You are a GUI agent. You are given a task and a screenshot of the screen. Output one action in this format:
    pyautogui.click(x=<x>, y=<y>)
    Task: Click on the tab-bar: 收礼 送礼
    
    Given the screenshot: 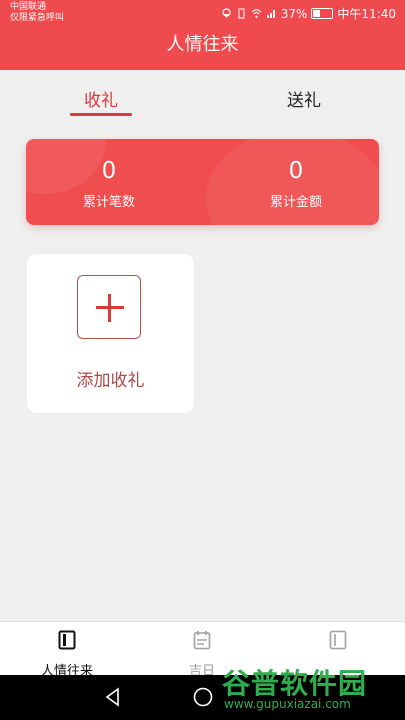 What is the action you would take?
    pyautogui.click(x=202, y=94)
    